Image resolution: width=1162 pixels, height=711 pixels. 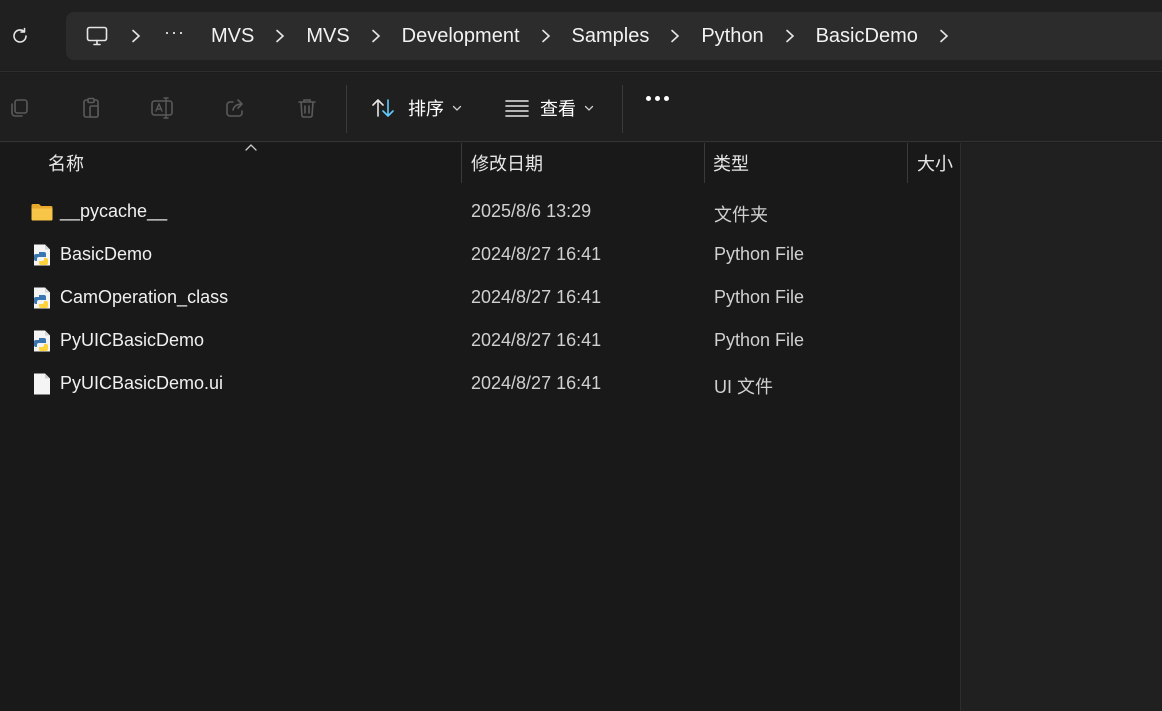 I want to click on refresh-button, so click(x=20, y=36).